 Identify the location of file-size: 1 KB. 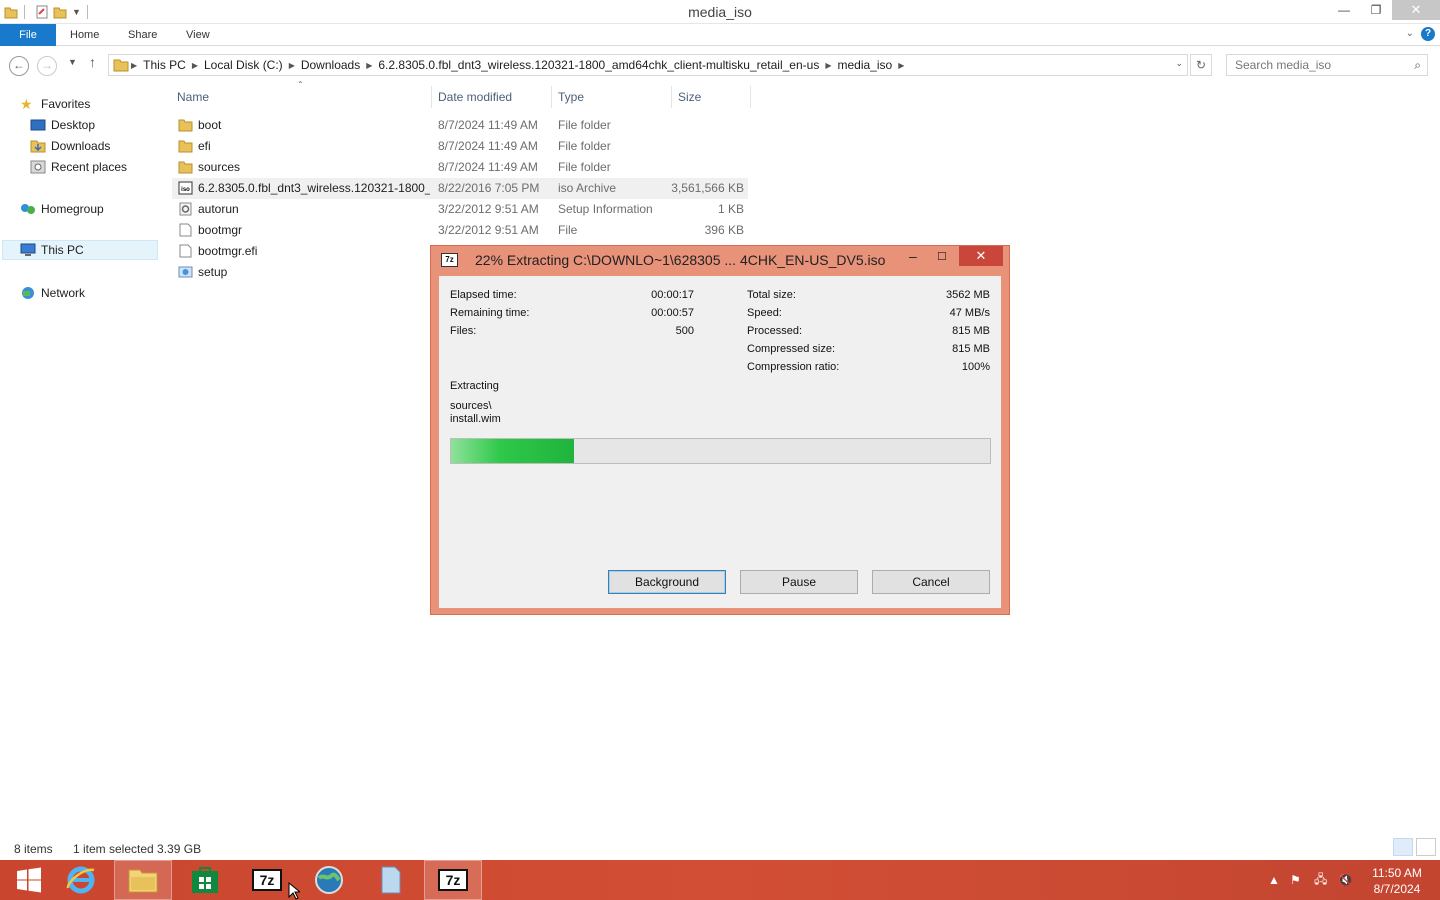
(730, 209).